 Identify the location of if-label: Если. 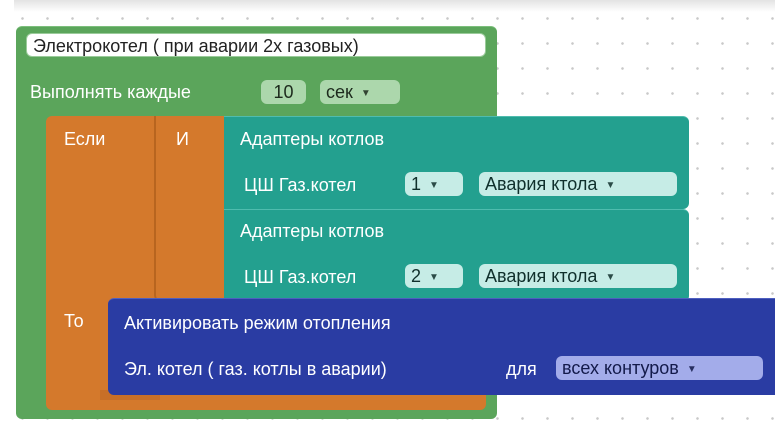
(85, 139).